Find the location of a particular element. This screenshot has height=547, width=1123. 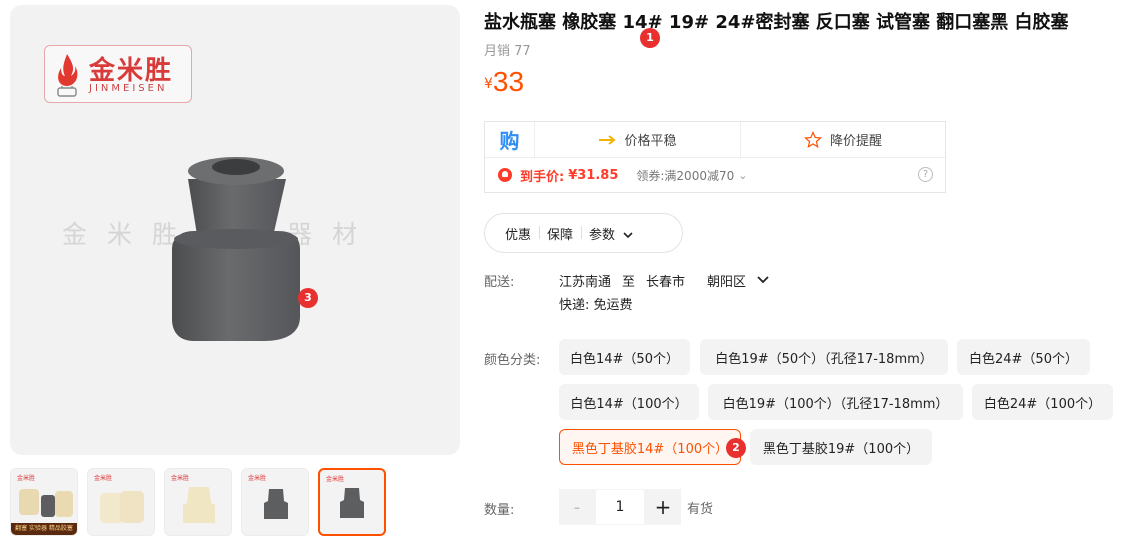

hand-price-row: 到手价: ¥31.85 领券:满2000减70 ⌄ ? is located at coordinates (715, 175).